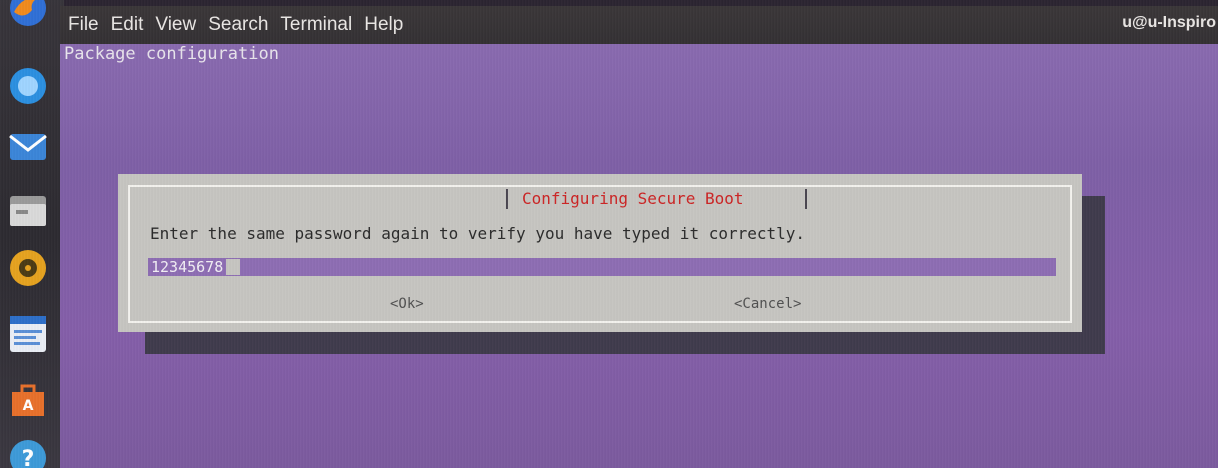  Describe the element at coordinates (28, 334) in the screenshot. I see `writer-icon` at that location.